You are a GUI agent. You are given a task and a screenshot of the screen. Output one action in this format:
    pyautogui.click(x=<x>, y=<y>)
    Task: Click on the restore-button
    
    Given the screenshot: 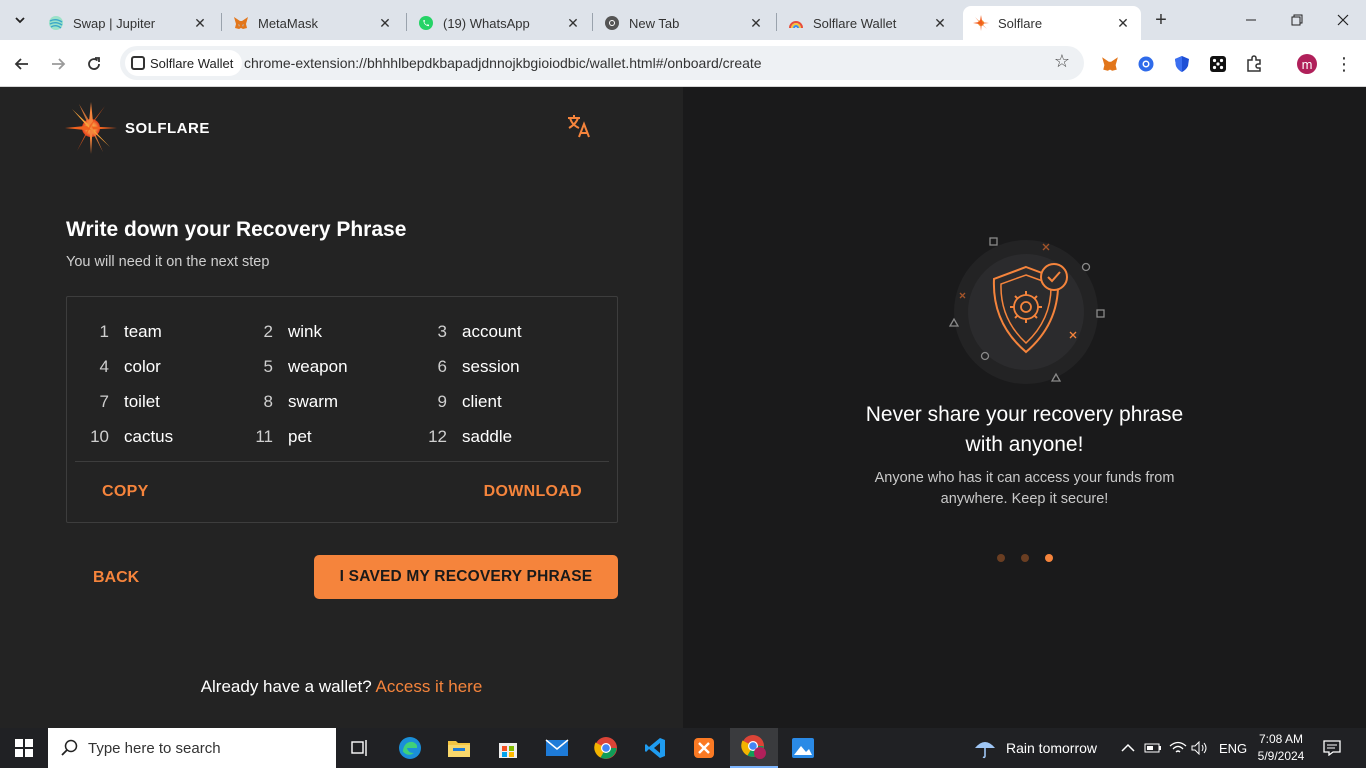 What is the action you would take?
    pyautogui.click(x=1297, y=20)
    